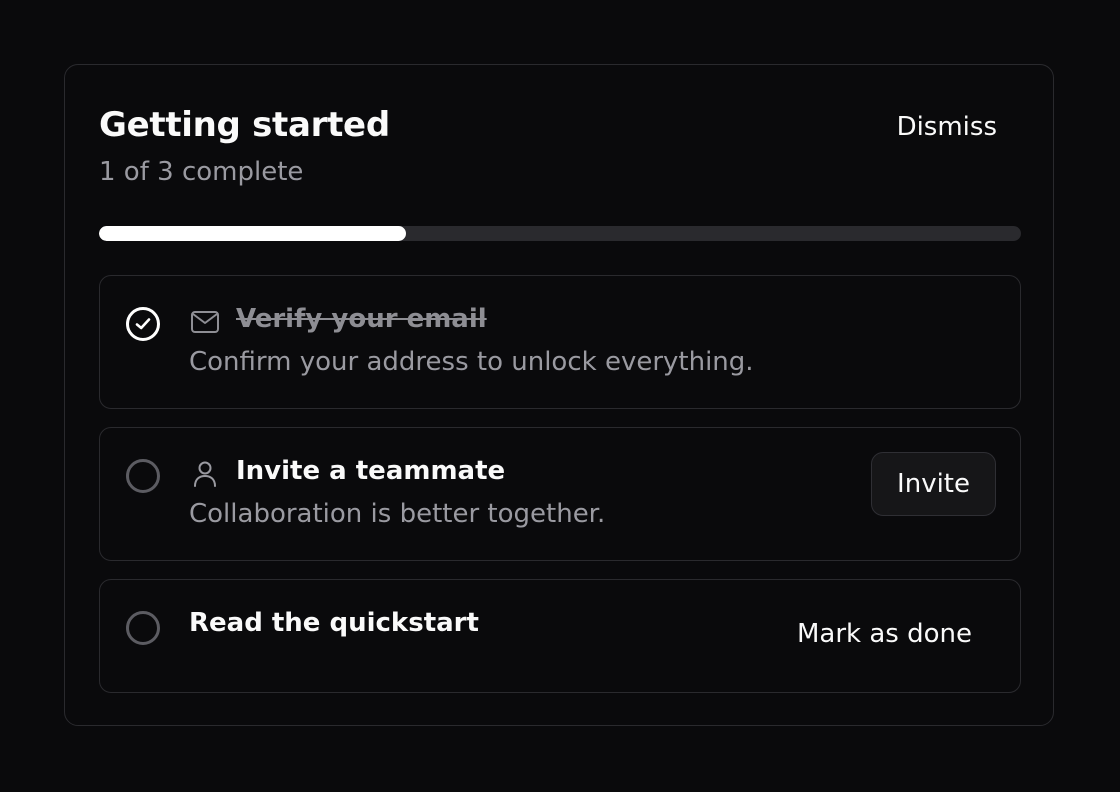 Image resolution: width=1120 pixels, height=792 pixels. Describe the element at coordinates (361, 319) in the screenshot. I see `task-title: Verify your email` at that location.